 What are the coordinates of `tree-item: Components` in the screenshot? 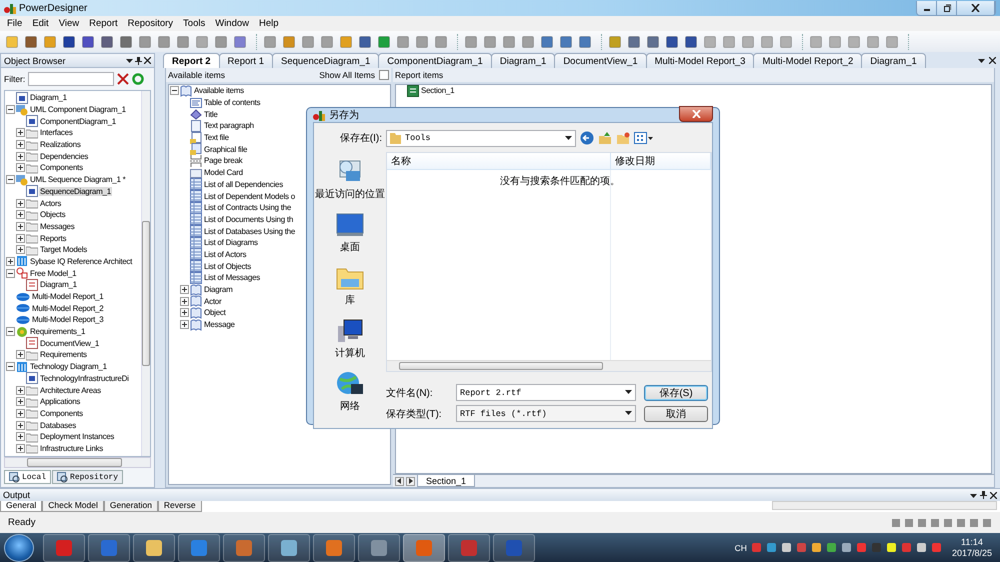 It's located at (61, 413).